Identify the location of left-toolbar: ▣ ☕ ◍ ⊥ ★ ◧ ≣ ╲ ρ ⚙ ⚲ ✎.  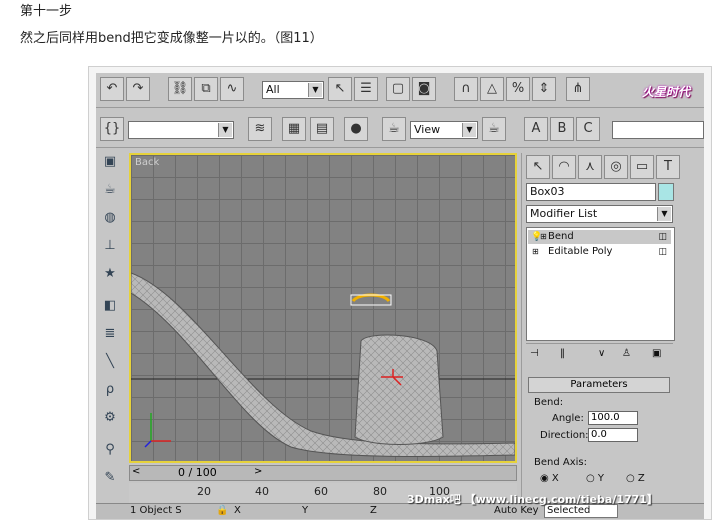
(110, 334).